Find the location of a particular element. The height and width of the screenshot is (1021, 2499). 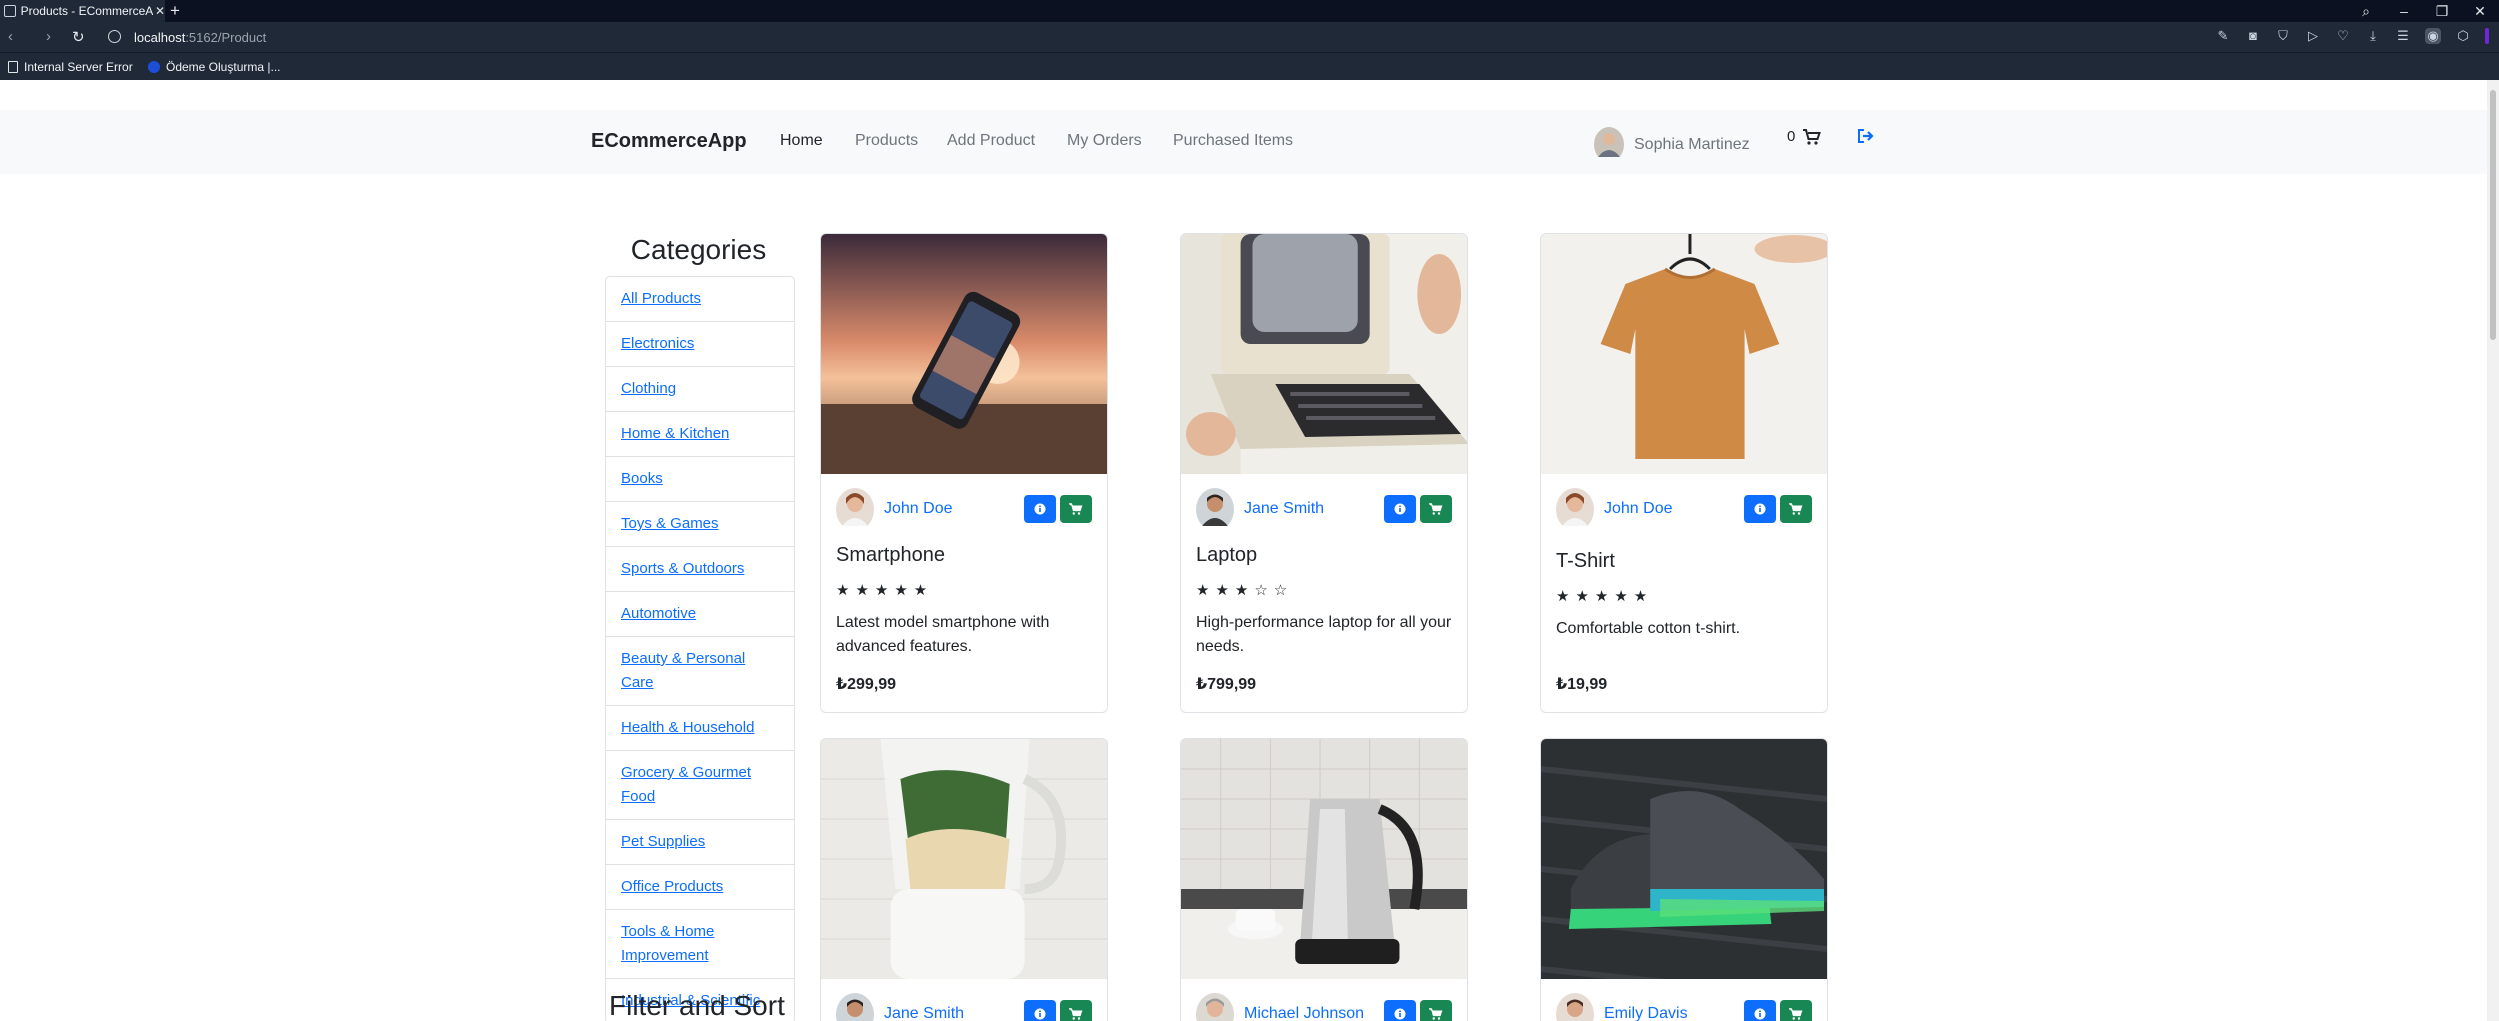

menu-icon: ☰ is located at coordinates (2403, 36).